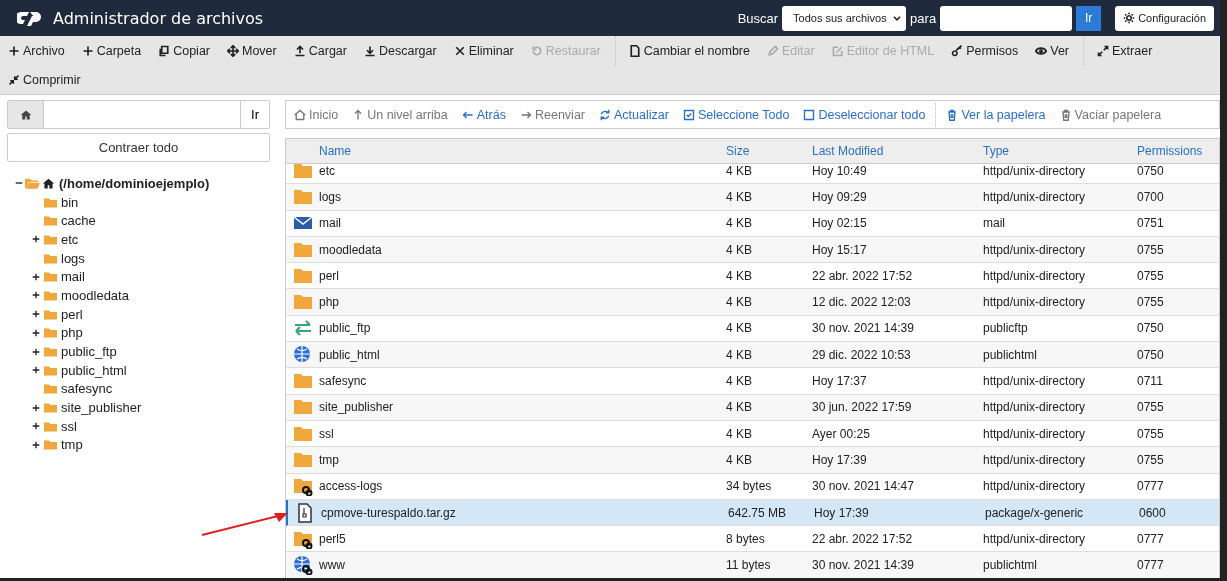 The image size is (1227, 581). I want to click on nav-button: Deseleccionar todo, so click(868, 114).